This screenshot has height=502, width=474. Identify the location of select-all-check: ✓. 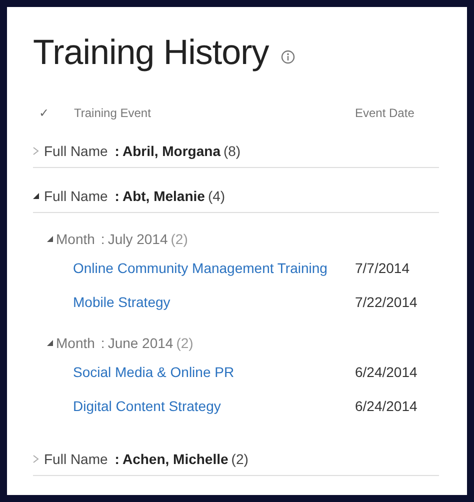
(53, 113).